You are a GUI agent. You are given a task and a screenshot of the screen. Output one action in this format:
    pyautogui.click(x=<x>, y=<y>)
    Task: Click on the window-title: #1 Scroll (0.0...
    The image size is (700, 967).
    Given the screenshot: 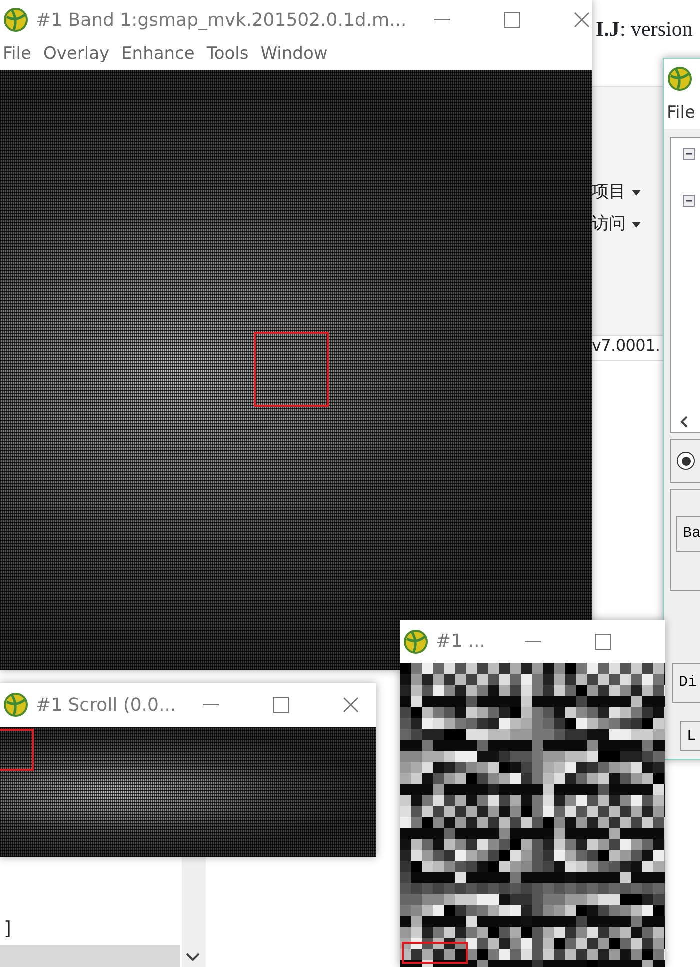 What is the action you would take?
    pyautogui.click(x=106, y=706)
    